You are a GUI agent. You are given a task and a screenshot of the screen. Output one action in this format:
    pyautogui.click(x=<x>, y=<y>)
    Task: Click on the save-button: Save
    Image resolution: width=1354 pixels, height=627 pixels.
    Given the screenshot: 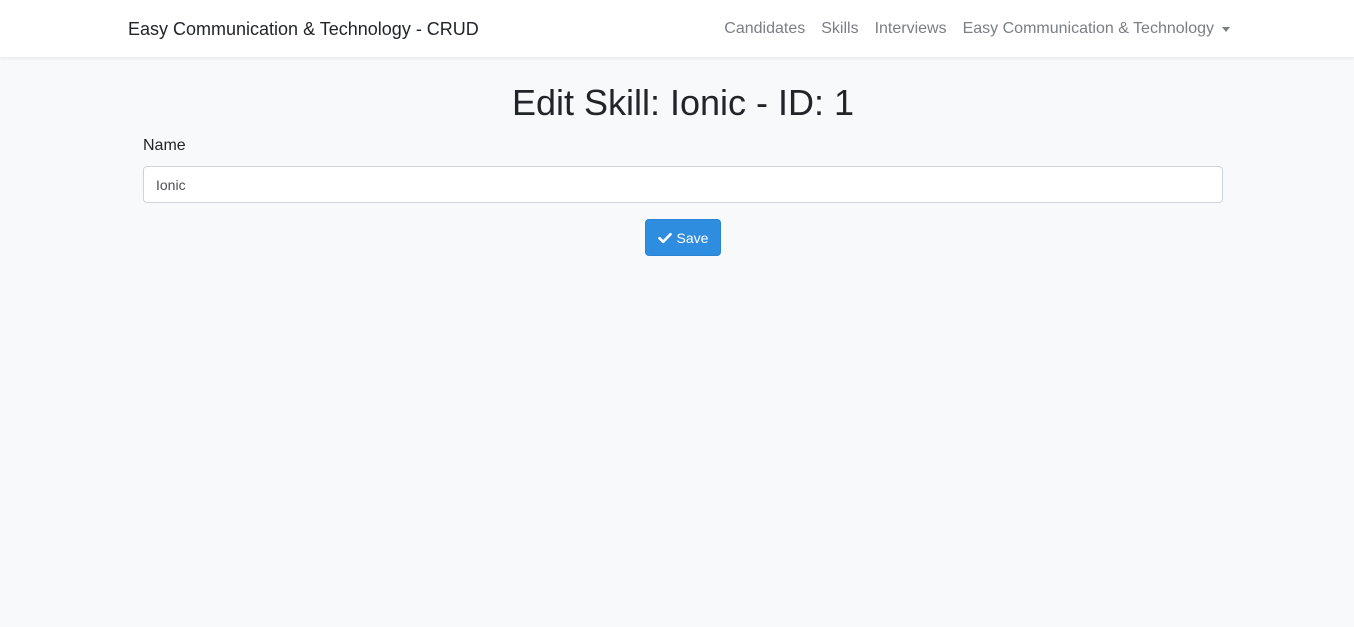 What is the action you would take?
    pyautogui.click(x=683, y=237)
    